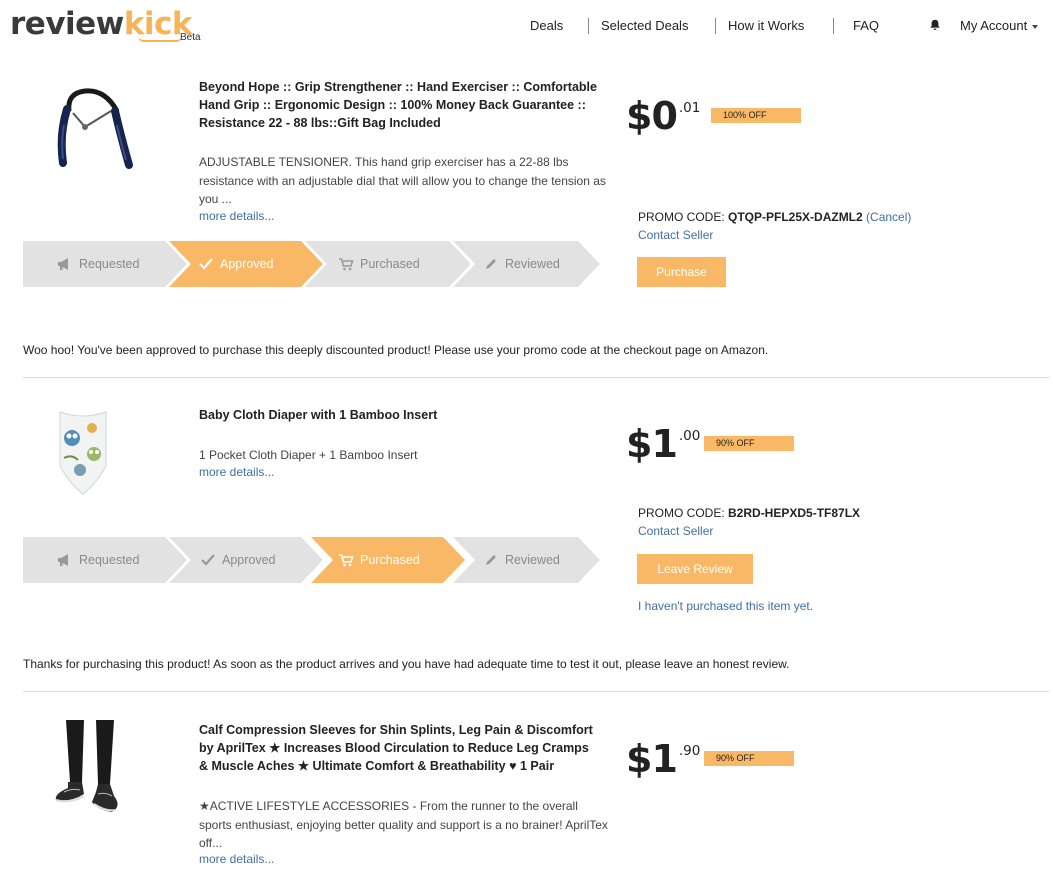 The image size is (1053, 872). I want to click on promo-code: B2RD-HEPXD5-TF87LX, so click(794, 513).